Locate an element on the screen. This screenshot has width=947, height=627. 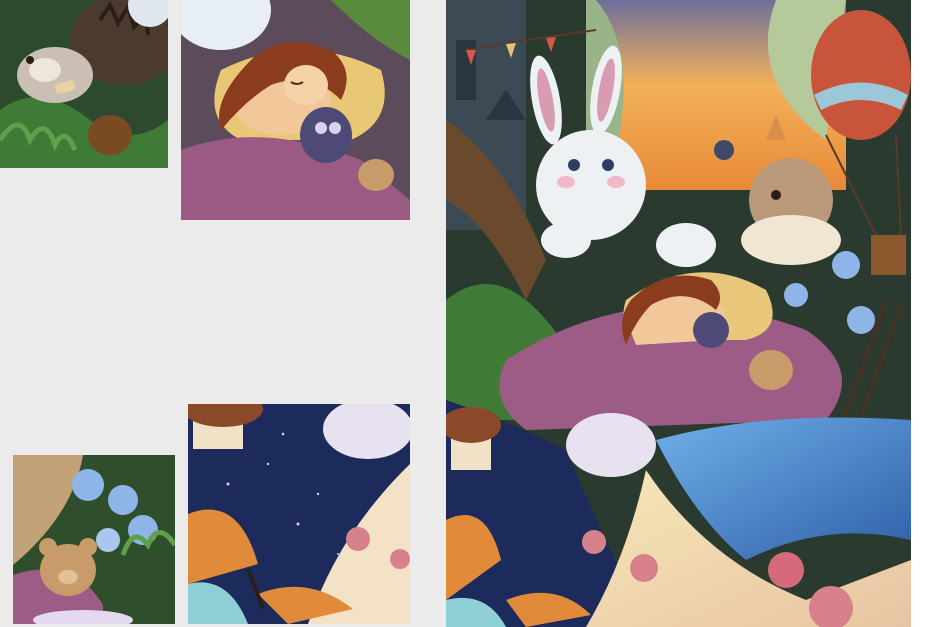
detail-sleeping-girl-image is located at coordinates (295, 110).